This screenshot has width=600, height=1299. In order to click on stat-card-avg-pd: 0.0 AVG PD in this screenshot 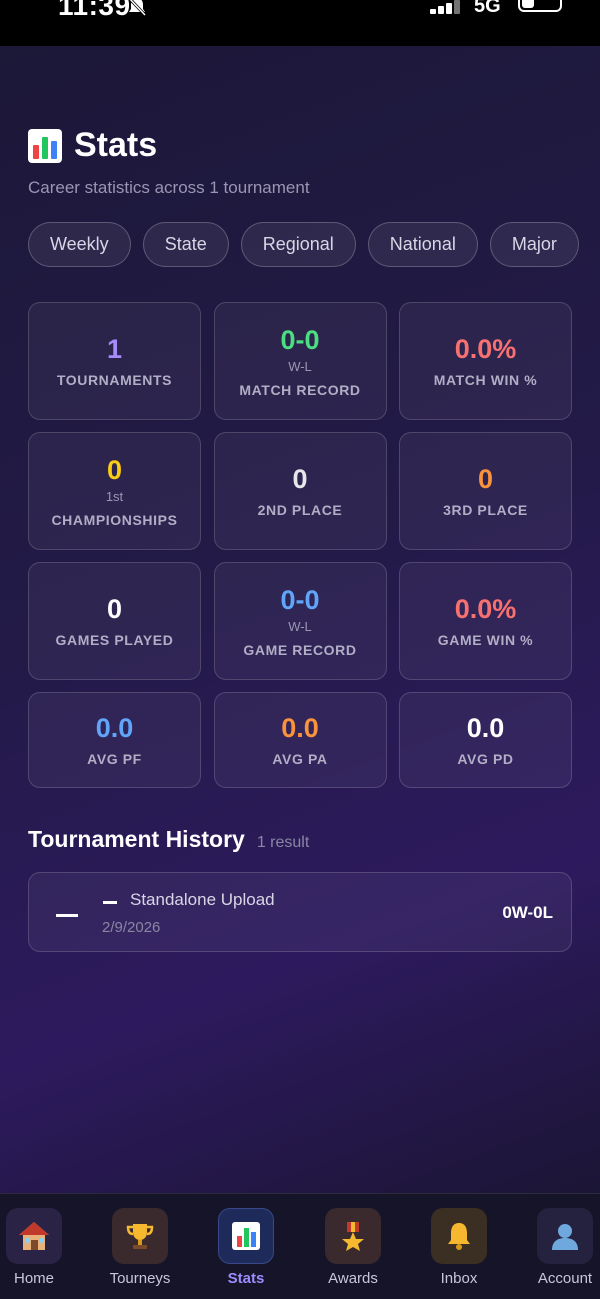, I will do `click(485, 740)`.